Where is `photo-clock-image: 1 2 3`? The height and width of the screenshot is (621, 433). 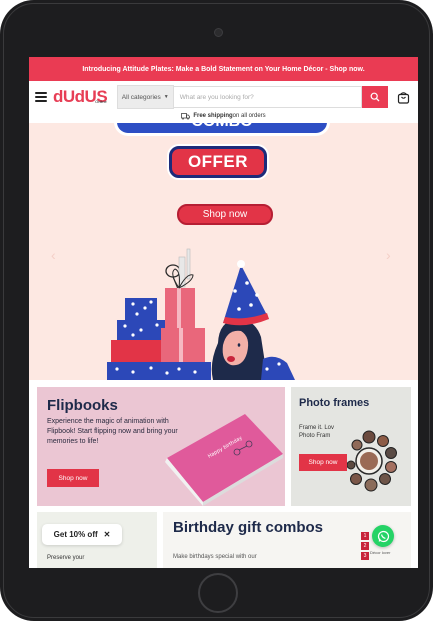
photo-clock-image: 1 2 3 is located at coordinates (365, 549).